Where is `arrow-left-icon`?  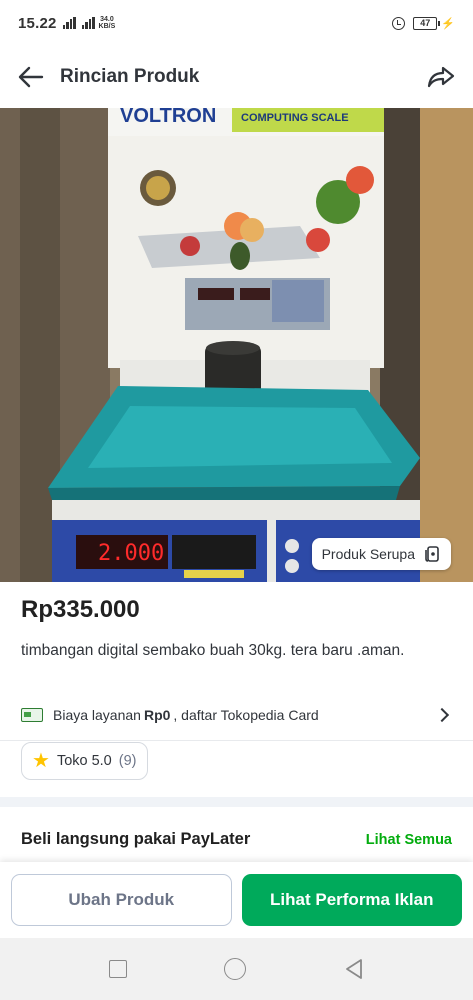
arrow-left-icon is located at coordinates (31, 77).